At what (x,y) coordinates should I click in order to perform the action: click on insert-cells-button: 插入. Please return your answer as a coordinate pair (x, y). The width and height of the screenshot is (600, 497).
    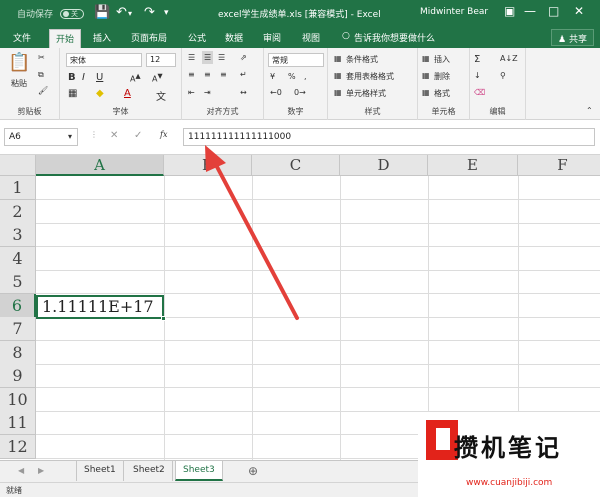
    Looking at the image, I should click on (442, 59).